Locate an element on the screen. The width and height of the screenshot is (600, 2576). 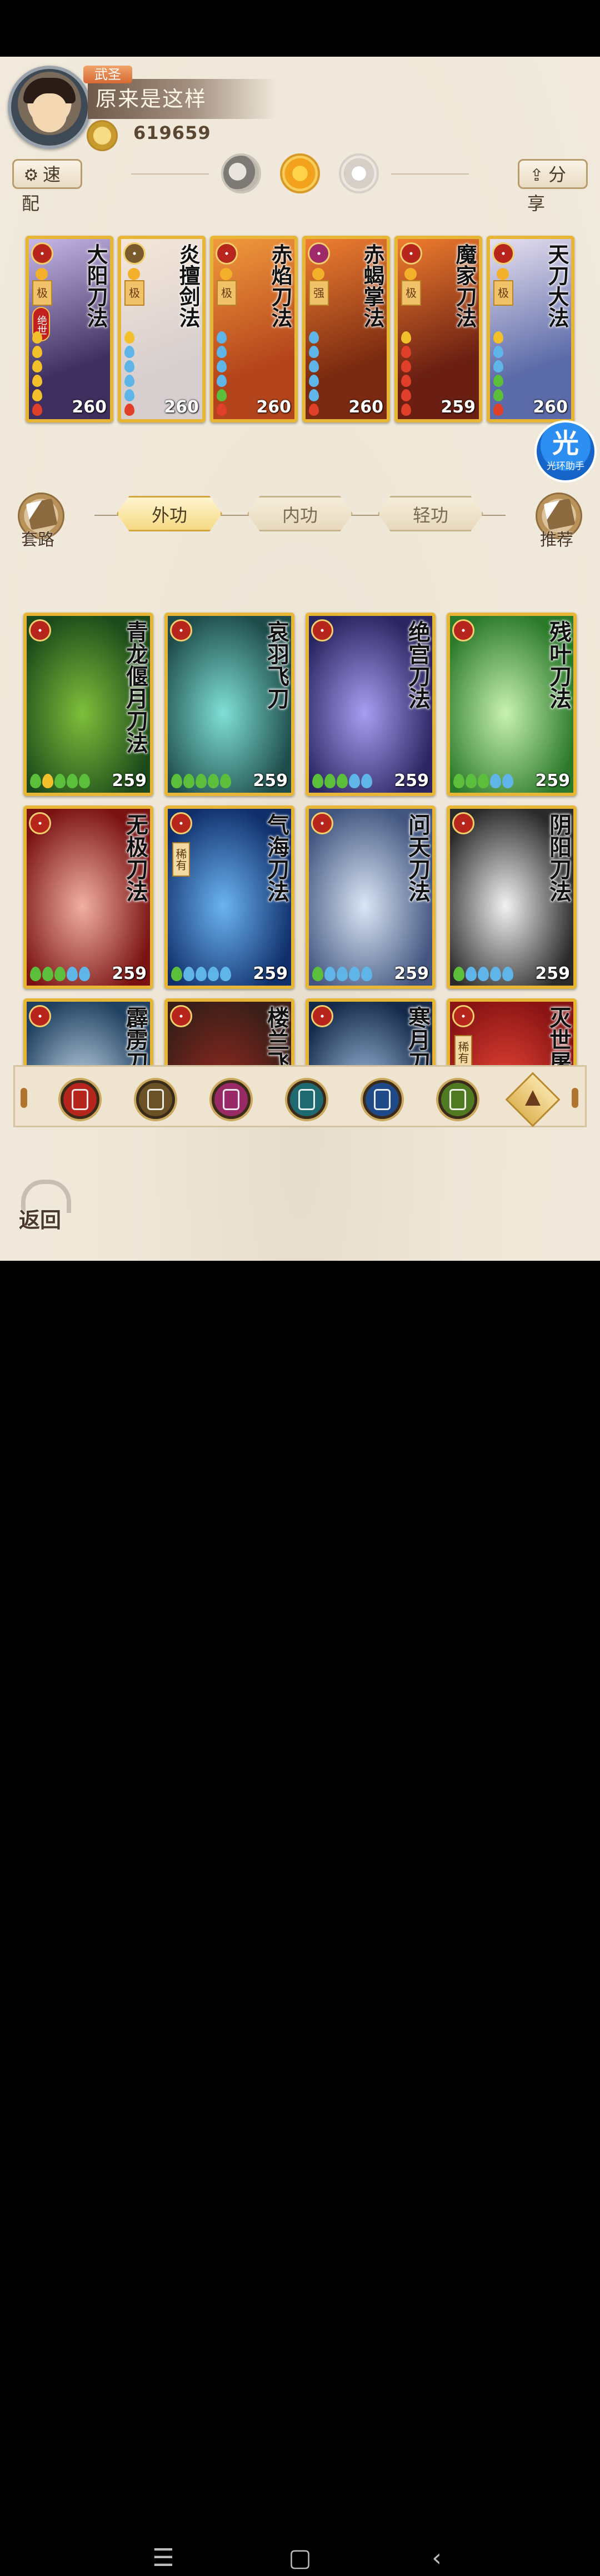
equipped-skill-card: 极 天刀大法 260 is located at coordinates (530, 329).